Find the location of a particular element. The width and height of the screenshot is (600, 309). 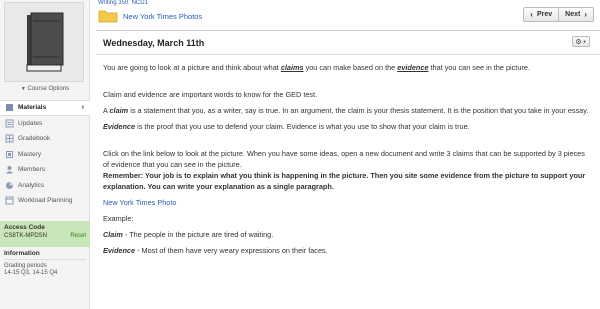

text: you can make based on the is located at coordinates (350, 67).